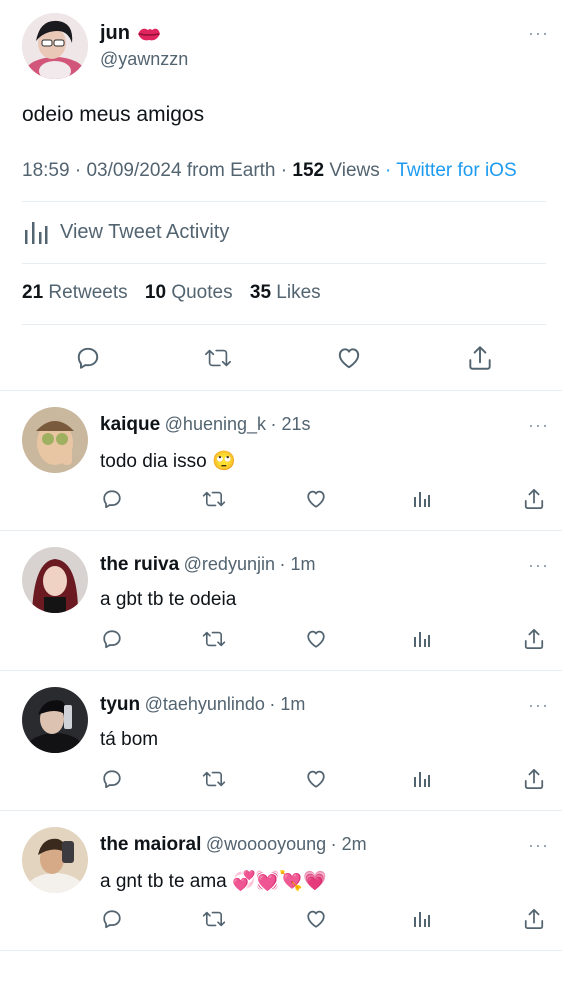 This screenshot has width=562, height=1000. What do you see at coordinates (113, 114) in the screenshot?
I see `tweet-text: odeio meus amigos` at bounding box center [113, 114].